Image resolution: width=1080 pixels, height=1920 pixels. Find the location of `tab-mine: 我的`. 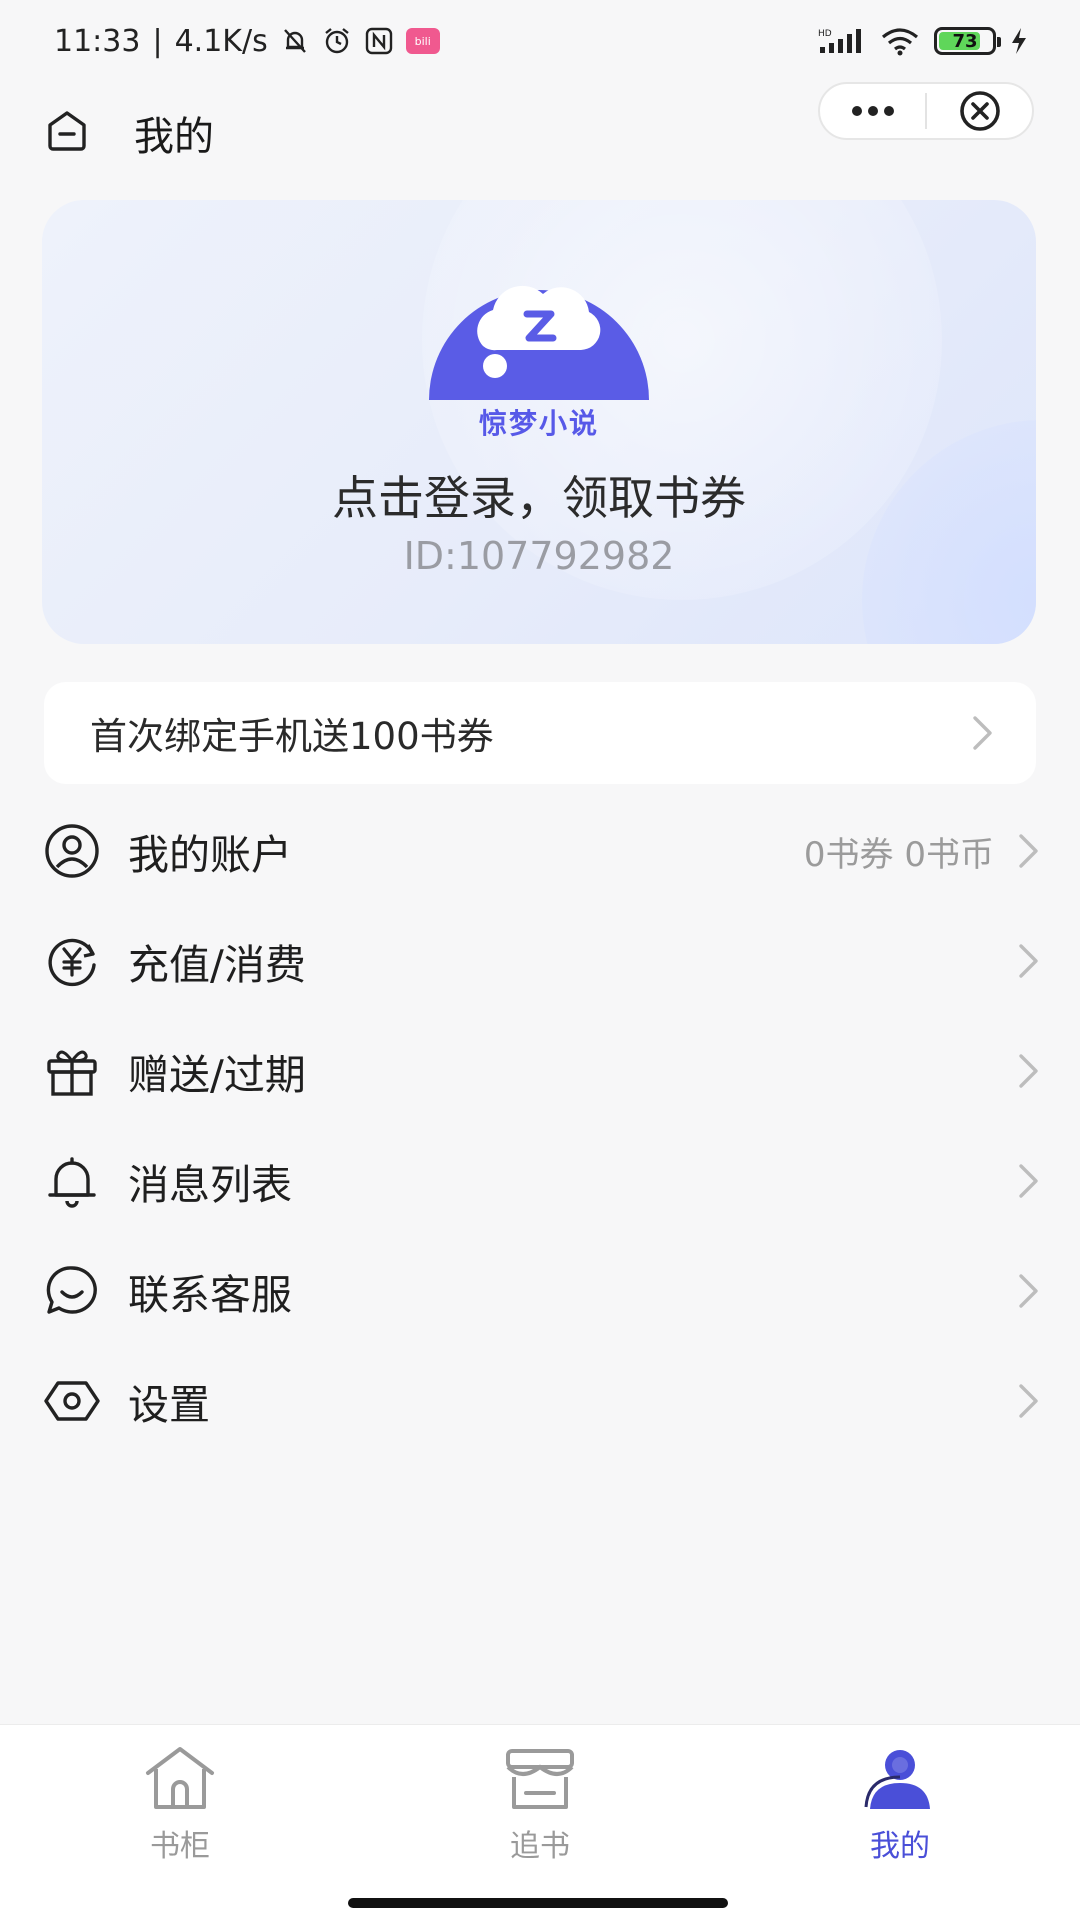

tab-mine: 我的 is located at coordinates (900, 1808).